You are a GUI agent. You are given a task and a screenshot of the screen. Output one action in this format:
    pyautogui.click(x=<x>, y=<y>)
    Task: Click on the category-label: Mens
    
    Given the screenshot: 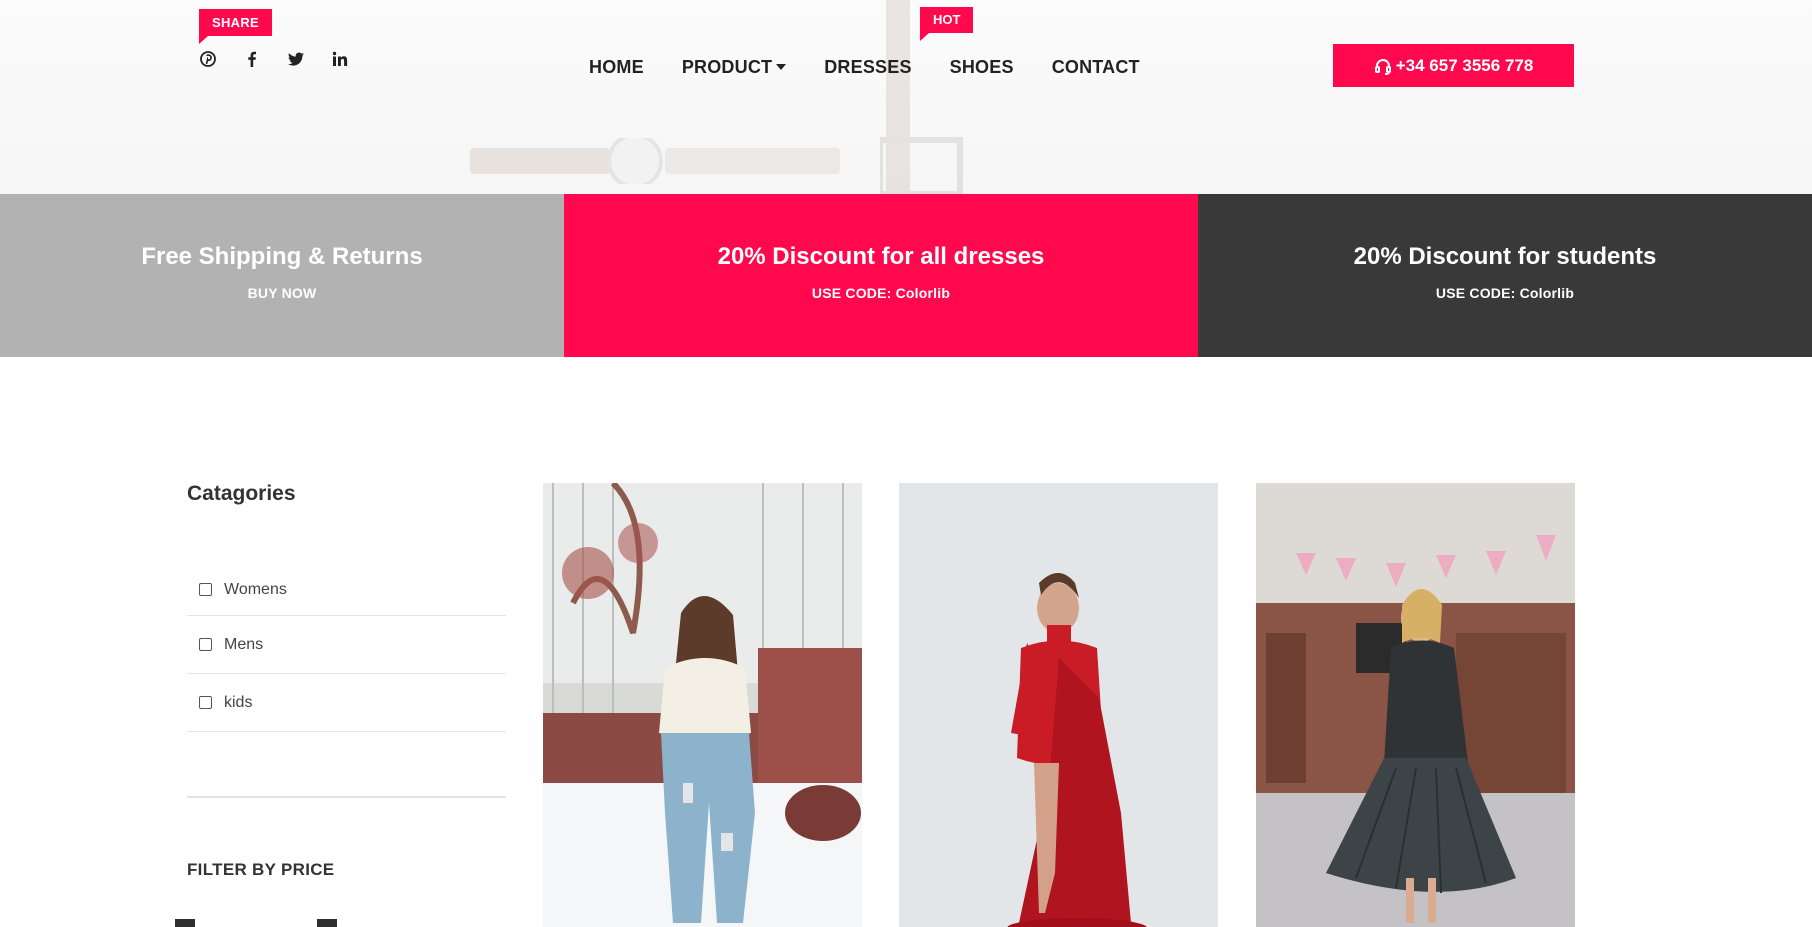 What is the action you would take?
    pyautogui.click(x=244, y=644)
    